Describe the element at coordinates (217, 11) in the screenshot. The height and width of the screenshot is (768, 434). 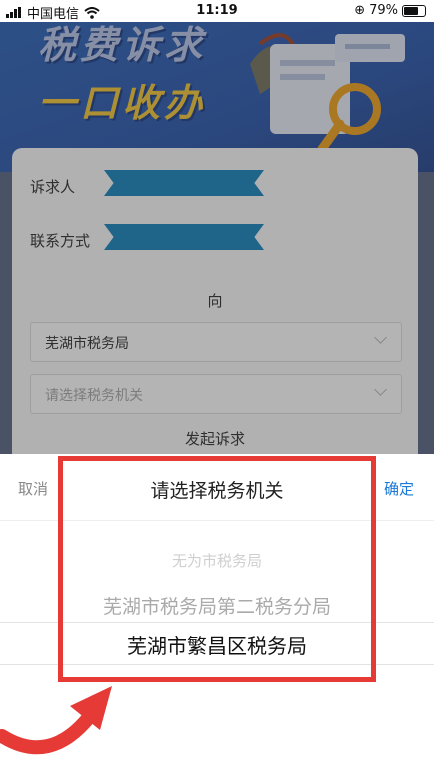
I see `status-bar: 中国电信 11:19 ⊕ 79%` at that location.